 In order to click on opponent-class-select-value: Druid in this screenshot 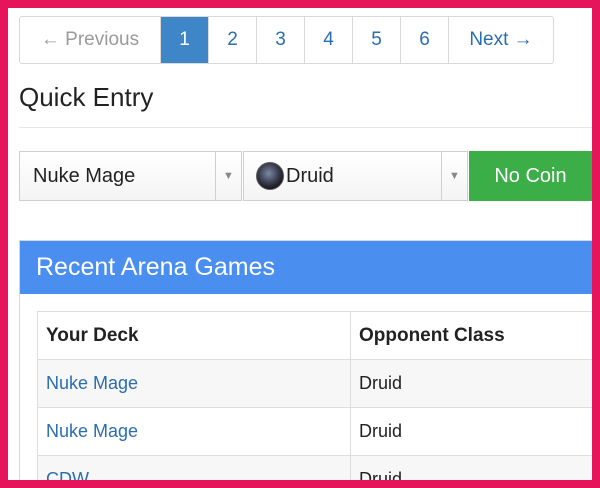, I will do `click(310, 175)`.